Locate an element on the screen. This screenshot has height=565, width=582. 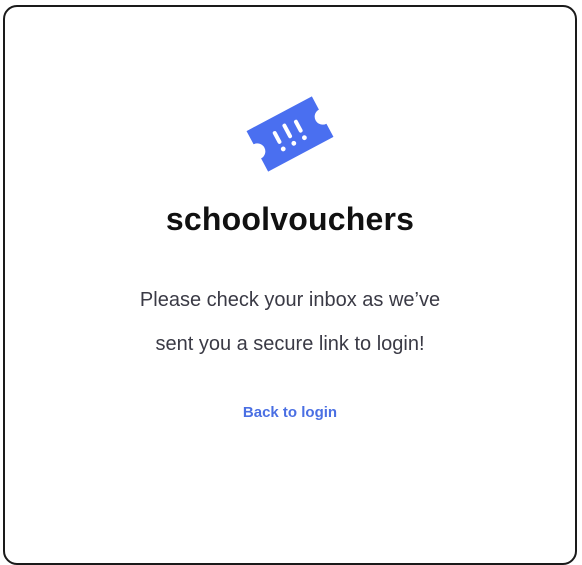
message-line-2: sent you a secure link to login! is located at coordinates (290, 344).